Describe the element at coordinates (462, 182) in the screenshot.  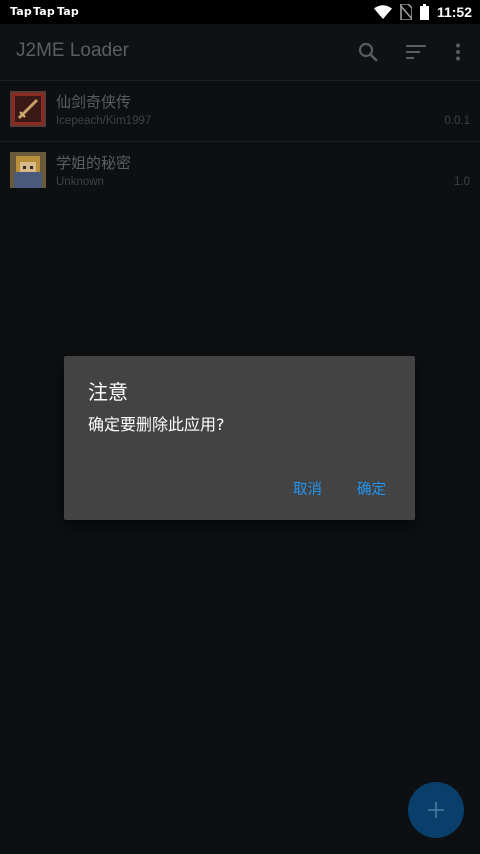
I see `app-version-label: 1.0` at that location.